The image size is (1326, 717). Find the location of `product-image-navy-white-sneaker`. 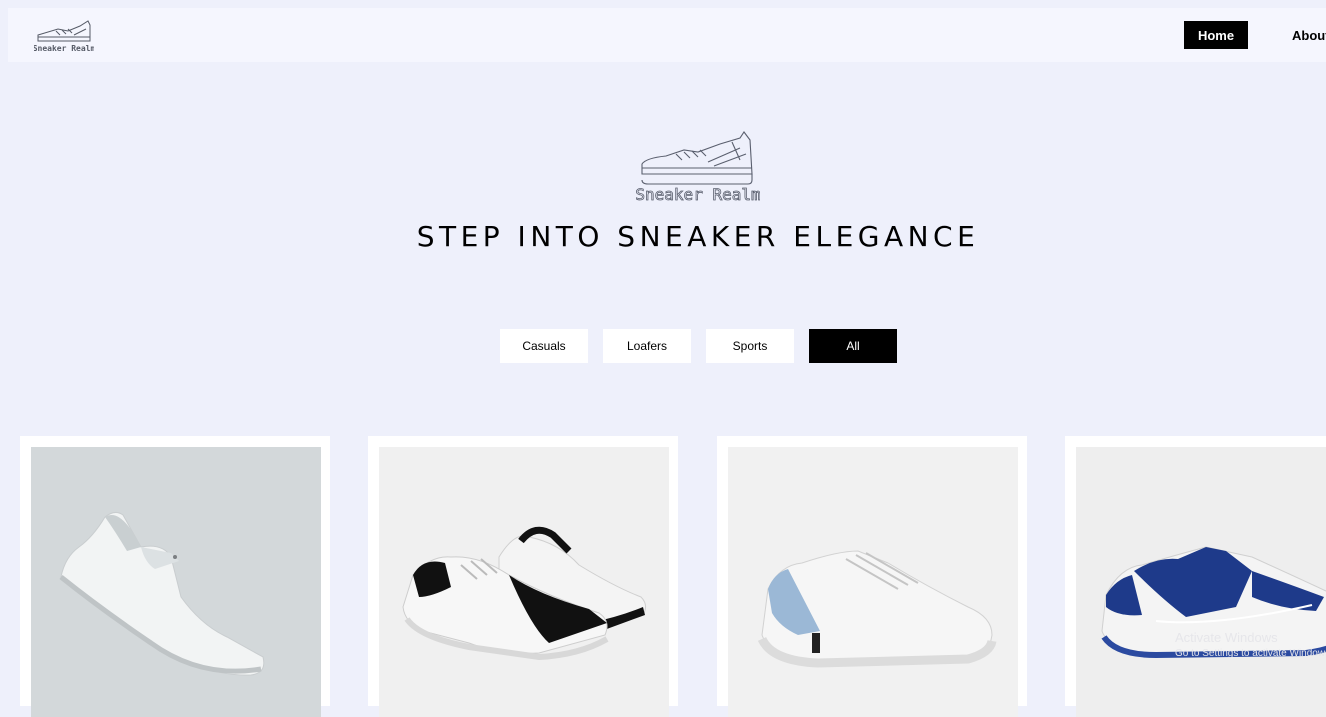

product-image-navy-white-sneaker is located at coordinates (1201, 582).